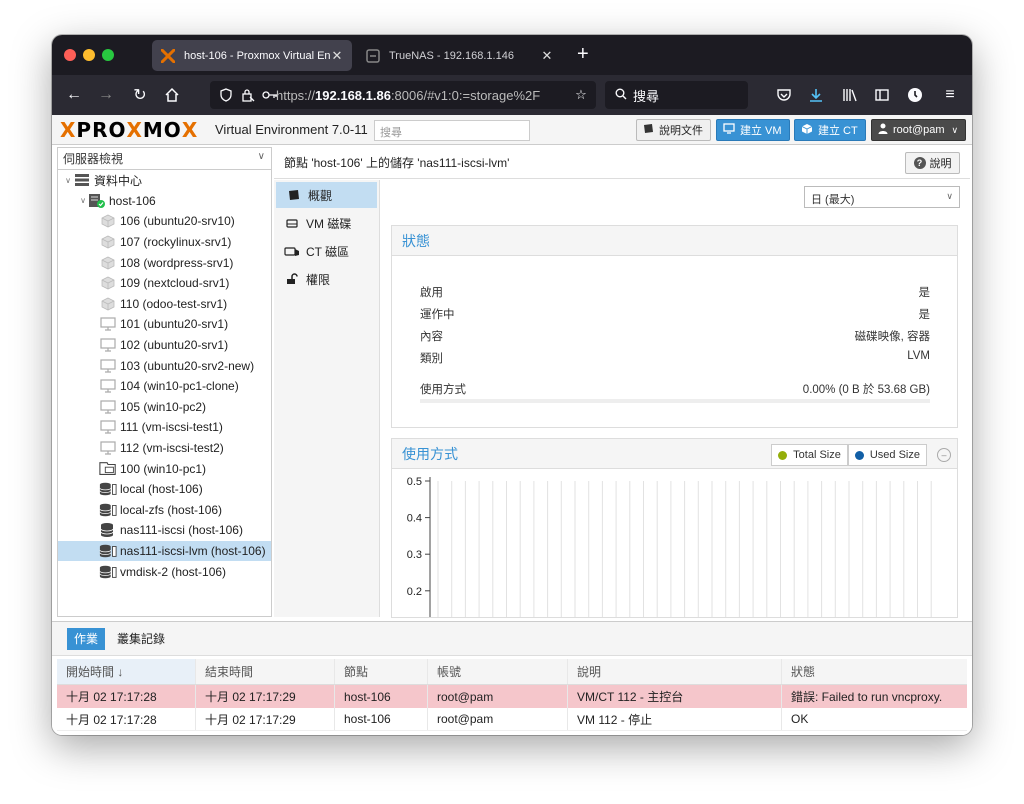  Describe the element at coordinates (248, 95) in the screenshot. I see `lock-warning-icon` at that location.